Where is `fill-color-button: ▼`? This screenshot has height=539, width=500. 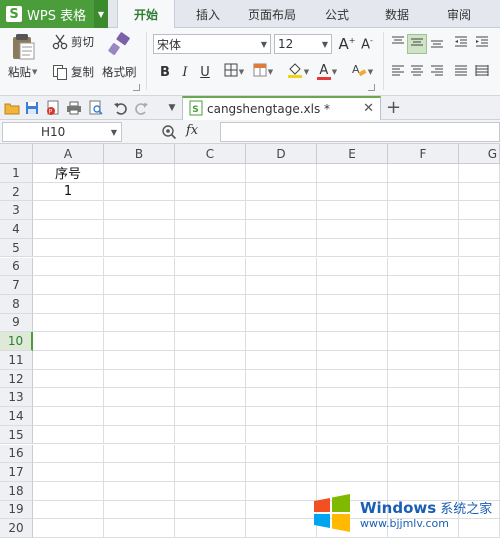
fill-color-button: ▼ is located at coordinates (298, 72).